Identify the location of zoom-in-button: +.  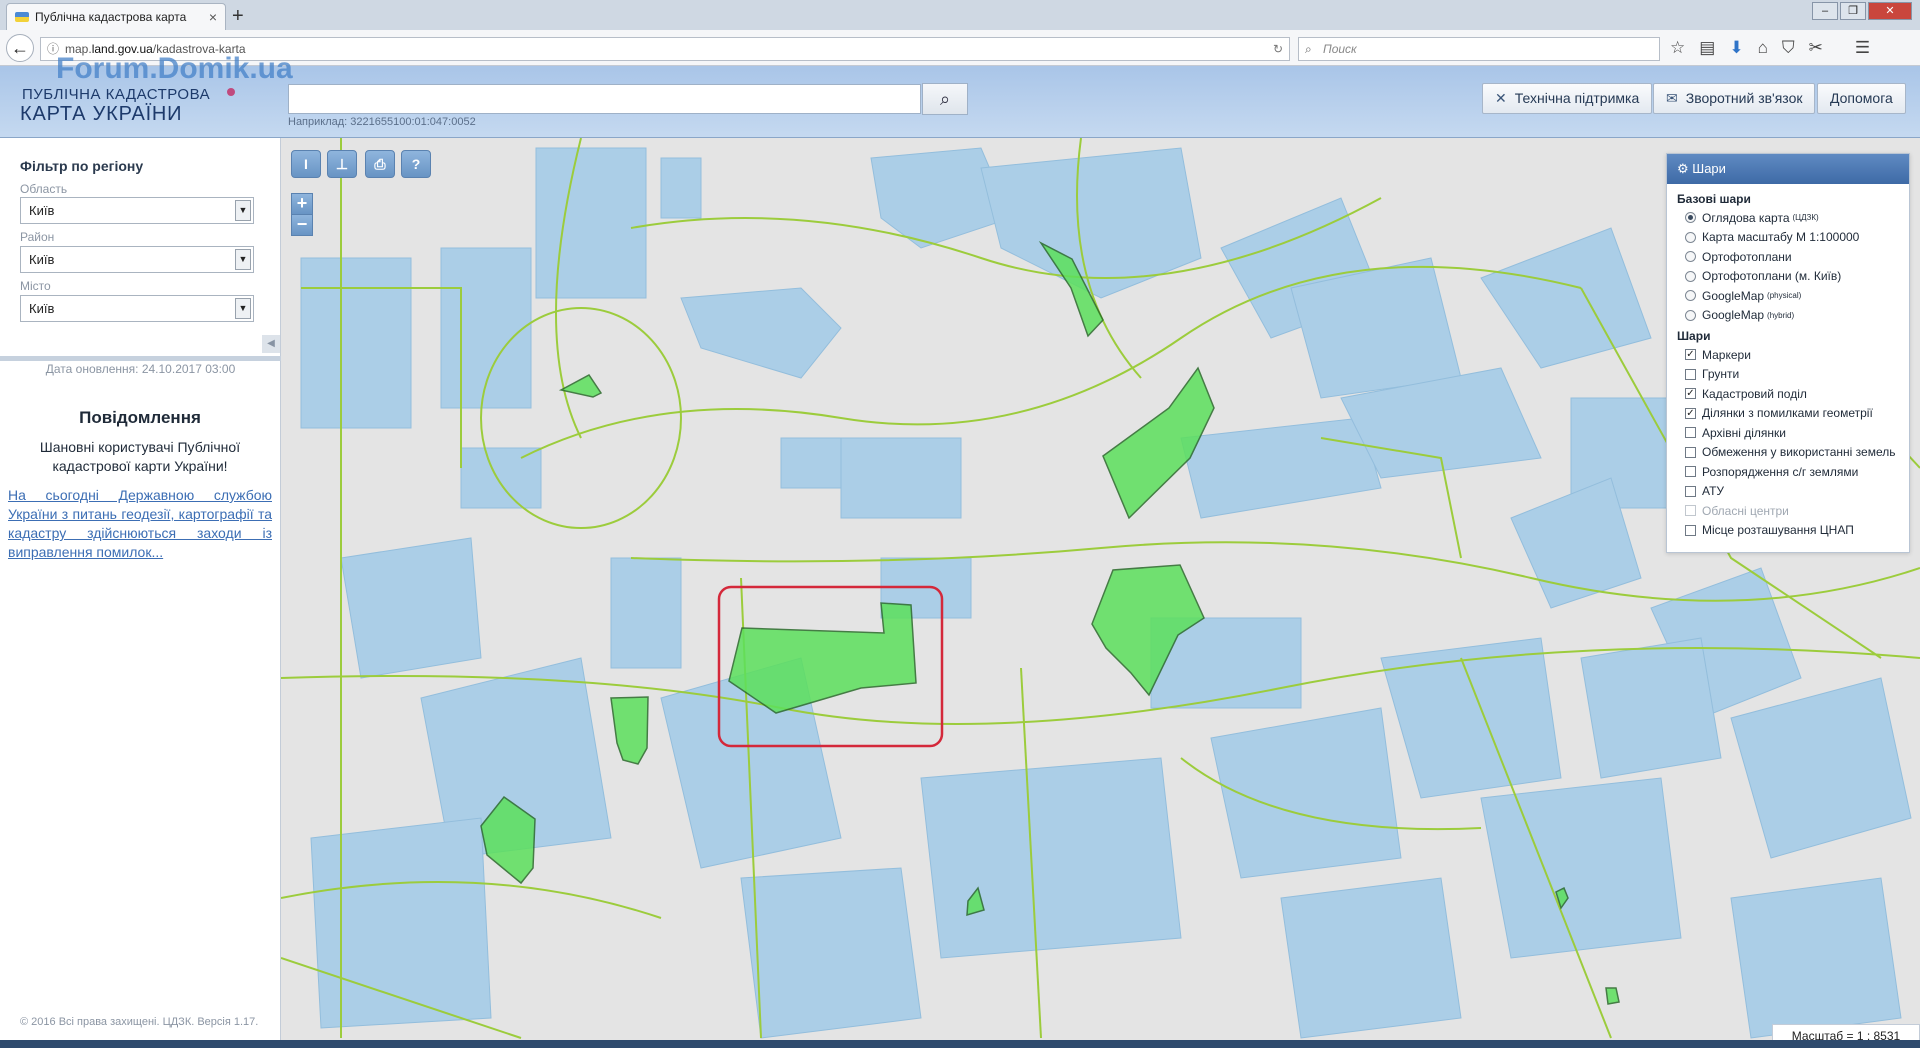
(302, 204).